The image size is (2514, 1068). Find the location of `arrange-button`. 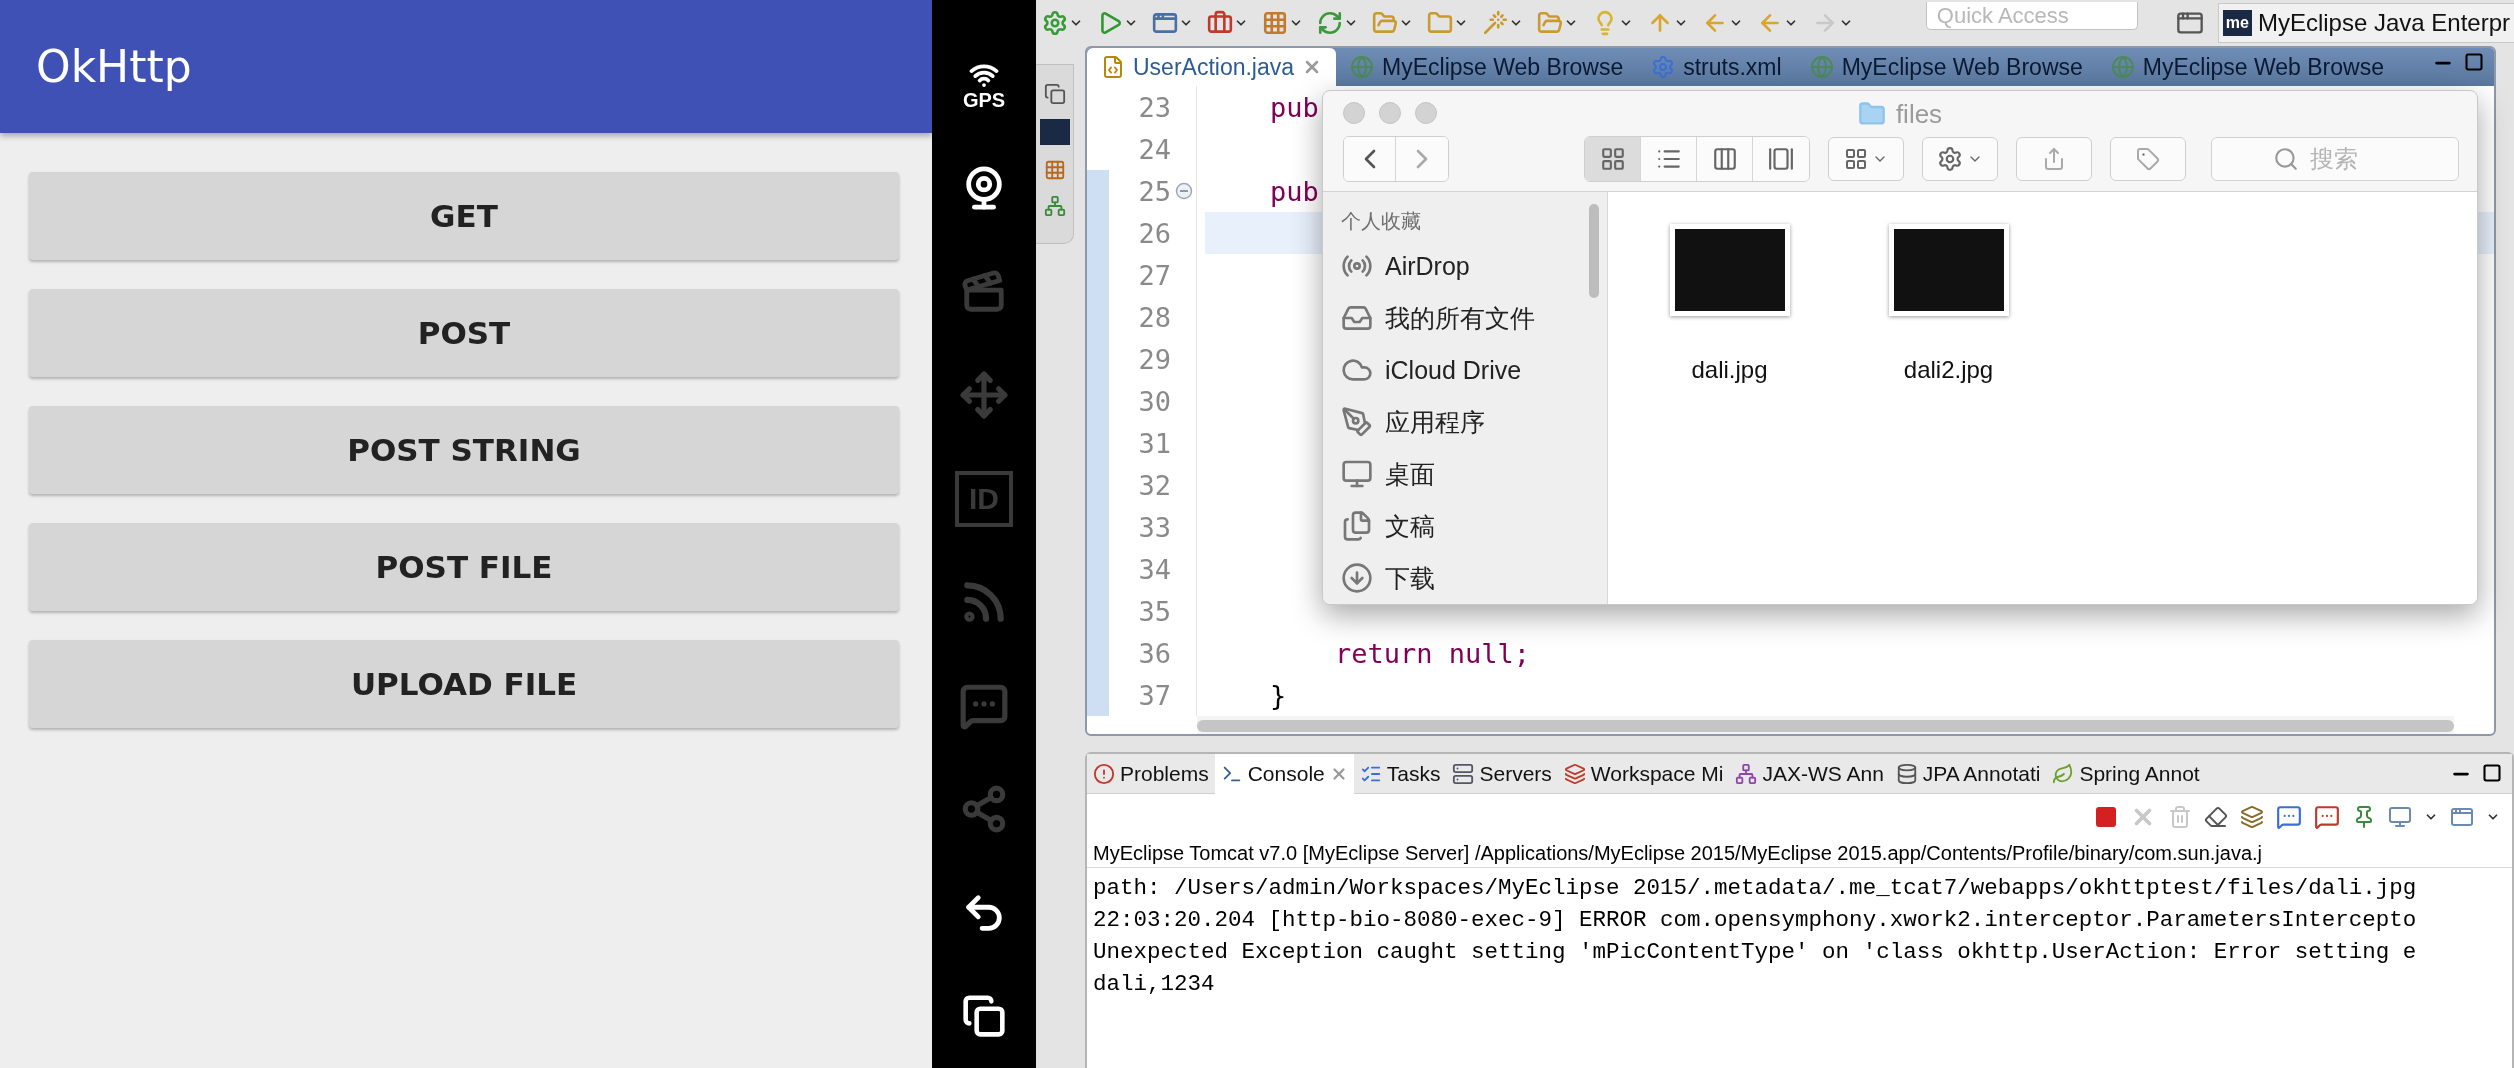

arrange-button is located at coordinates (1866, 158).